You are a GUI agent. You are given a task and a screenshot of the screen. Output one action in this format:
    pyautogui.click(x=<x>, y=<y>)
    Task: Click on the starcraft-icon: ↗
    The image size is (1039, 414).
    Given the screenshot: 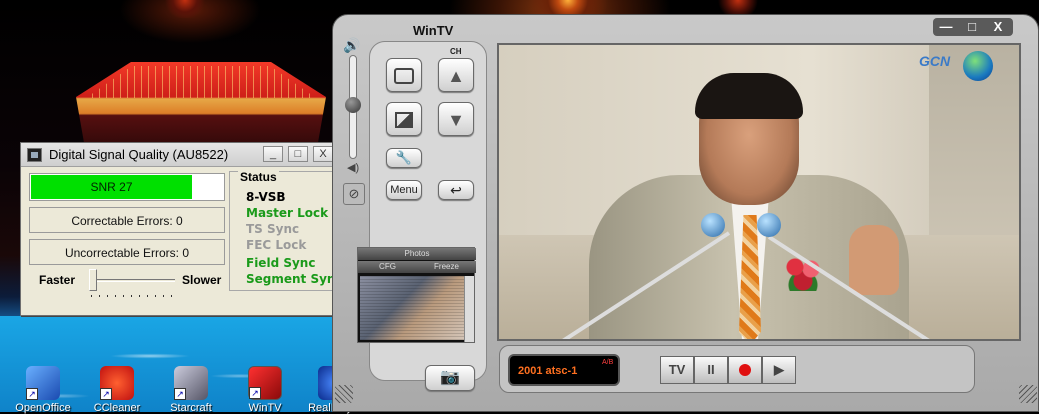 What is the action you would take?
    pyautogui.click(x=191, y=383)
    